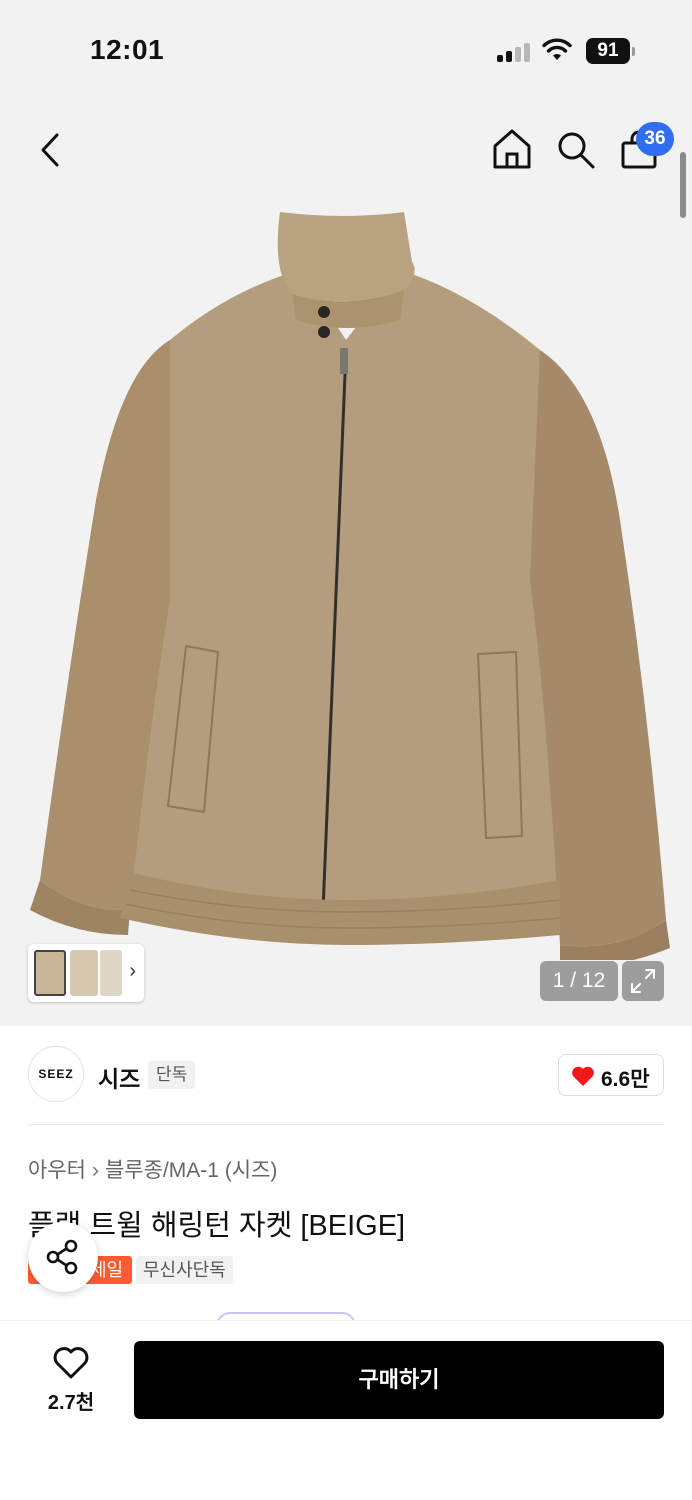 The width and height of the screenshot is (692, 1500). What do you see at coordinates (346, 50) in the screenshot?
I see `status-bar: 12:01 91` at bounding box center [346, 50].